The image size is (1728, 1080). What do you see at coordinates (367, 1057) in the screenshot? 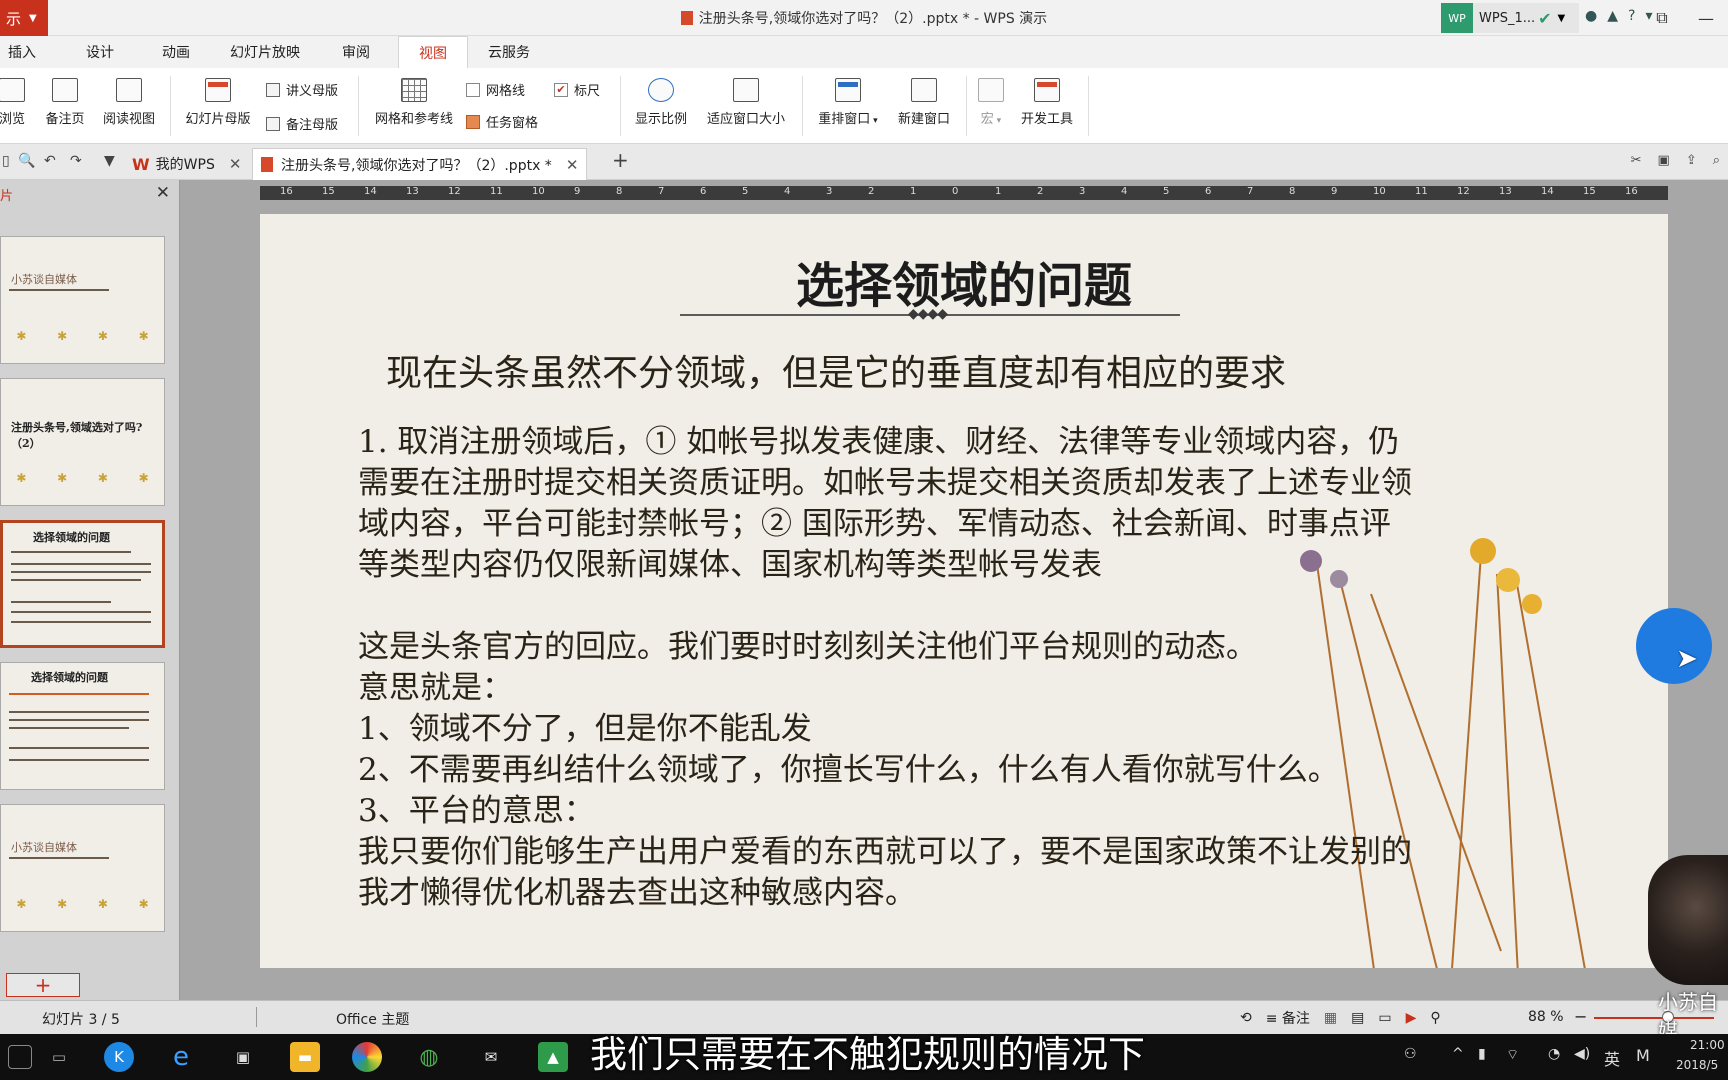
I see `chrome-icon` at bounding box center [367, 1057].